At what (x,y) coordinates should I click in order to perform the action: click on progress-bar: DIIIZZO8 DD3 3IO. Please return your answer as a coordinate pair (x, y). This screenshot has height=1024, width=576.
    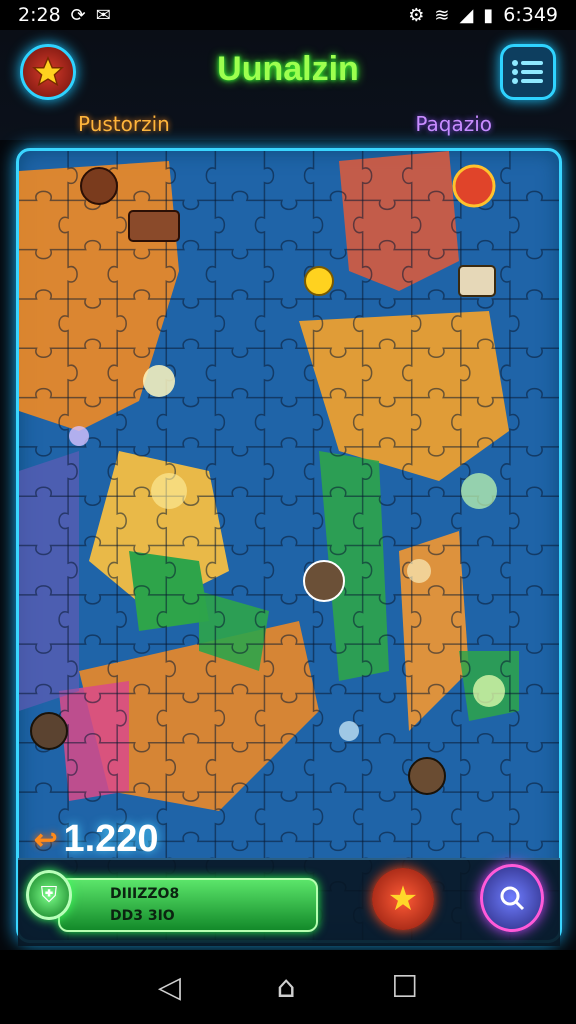
    Looking at the image, I should click on (188, 905).